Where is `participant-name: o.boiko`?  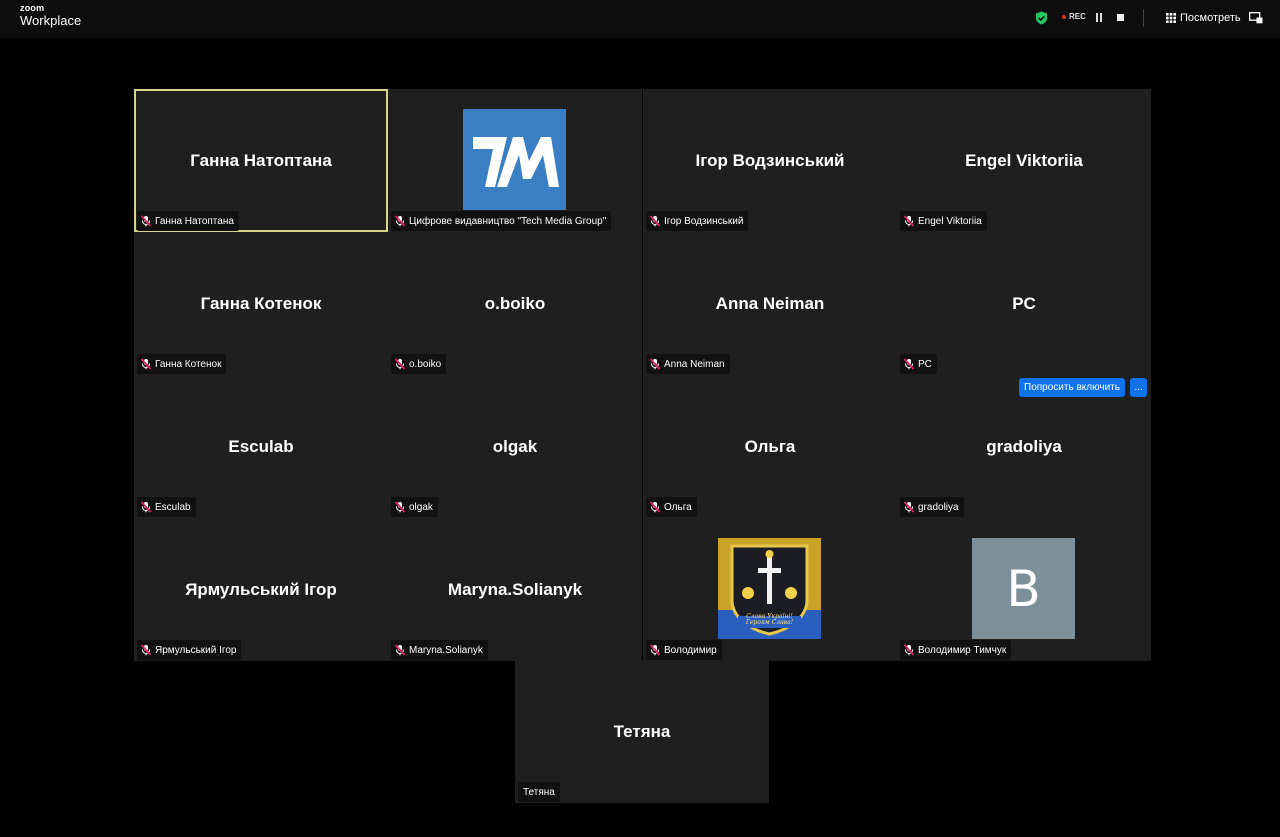
participant-name: o.boiko is located at coordinates (515, 303).